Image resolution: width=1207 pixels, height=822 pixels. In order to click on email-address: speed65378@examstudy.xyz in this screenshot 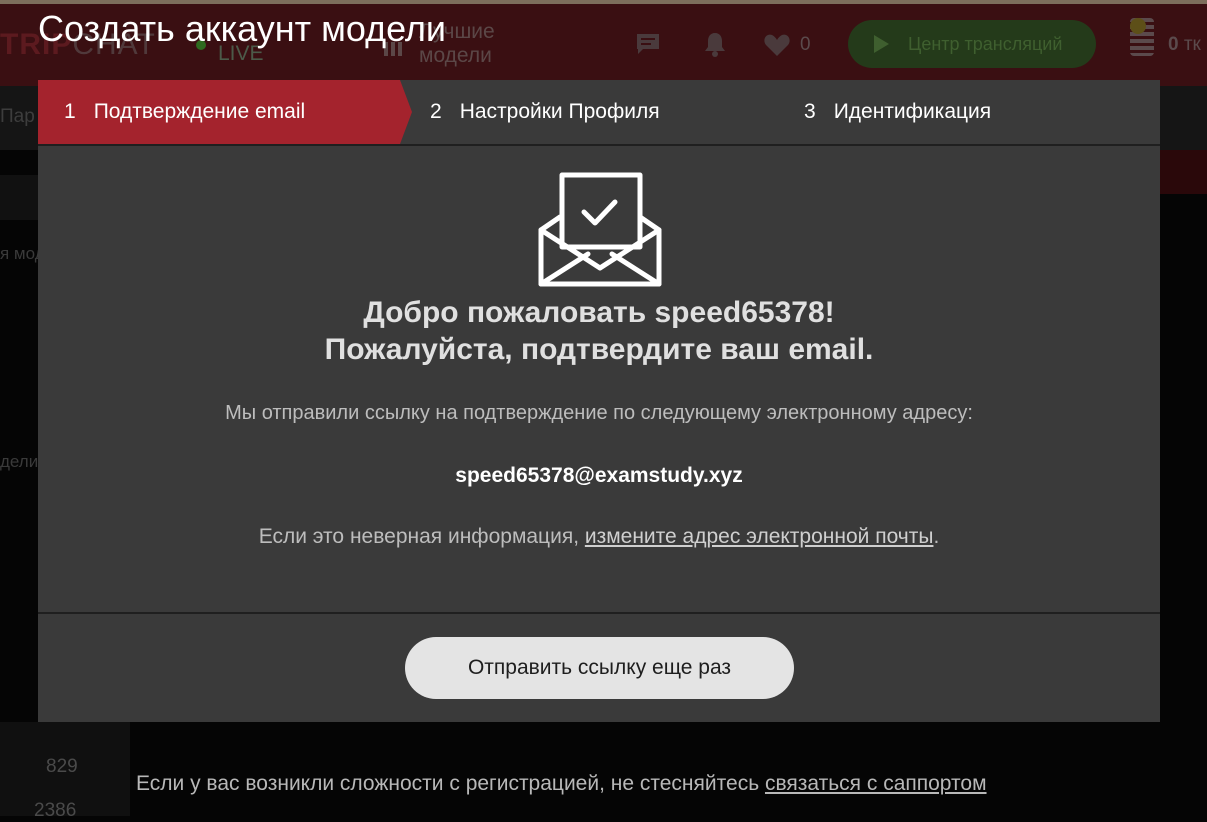, I will do `click(599, 475)`.